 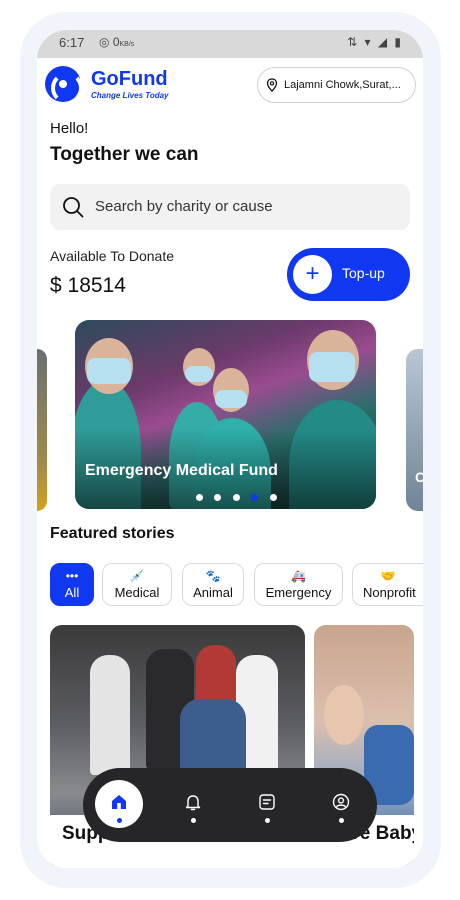 I want to click on search-bar: Search by charity or cause, so click(x=230, y=207).